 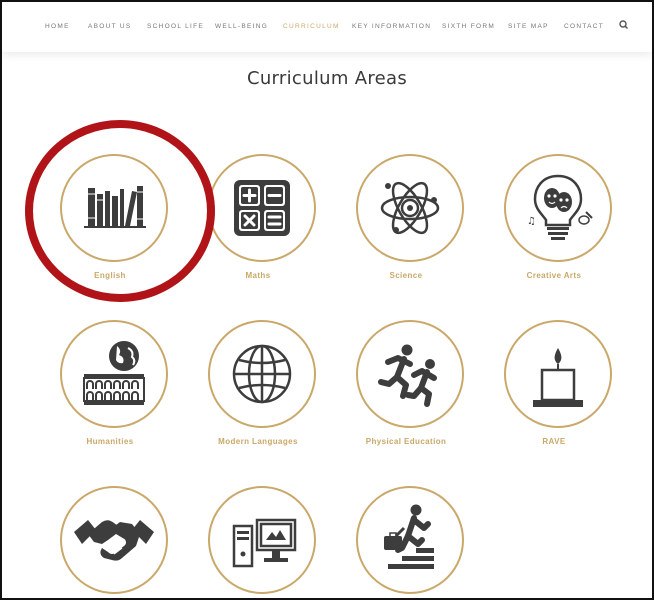 I want to click on nav-home: HOME, so click(x=57, y=26).